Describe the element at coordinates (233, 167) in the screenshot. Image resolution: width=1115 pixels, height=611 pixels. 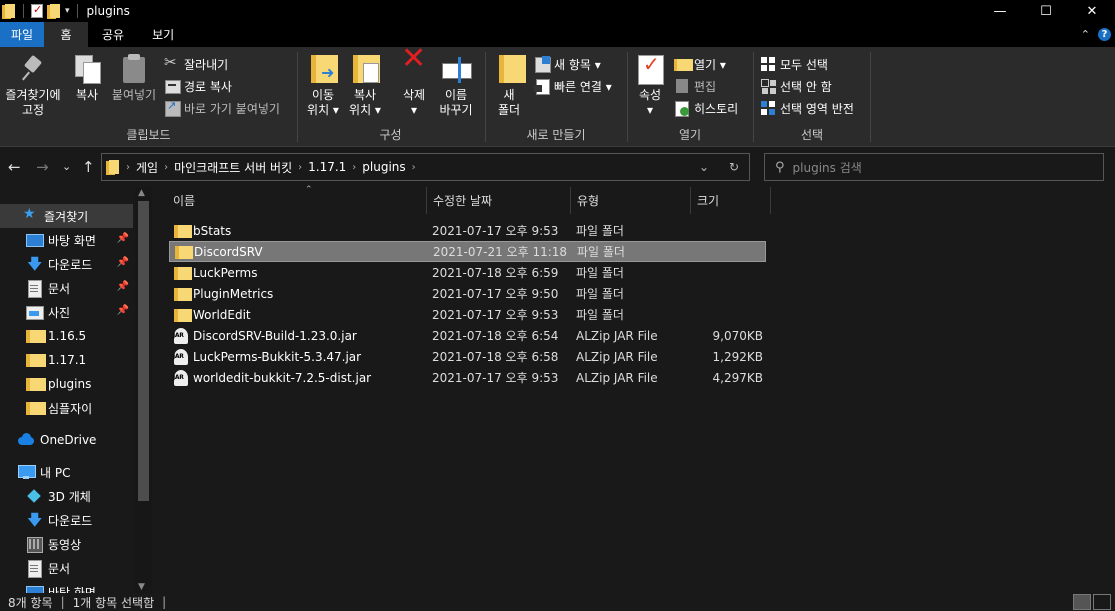
I see `breadcrumb-item: 마인크래프트 서버 버킷` at that location.